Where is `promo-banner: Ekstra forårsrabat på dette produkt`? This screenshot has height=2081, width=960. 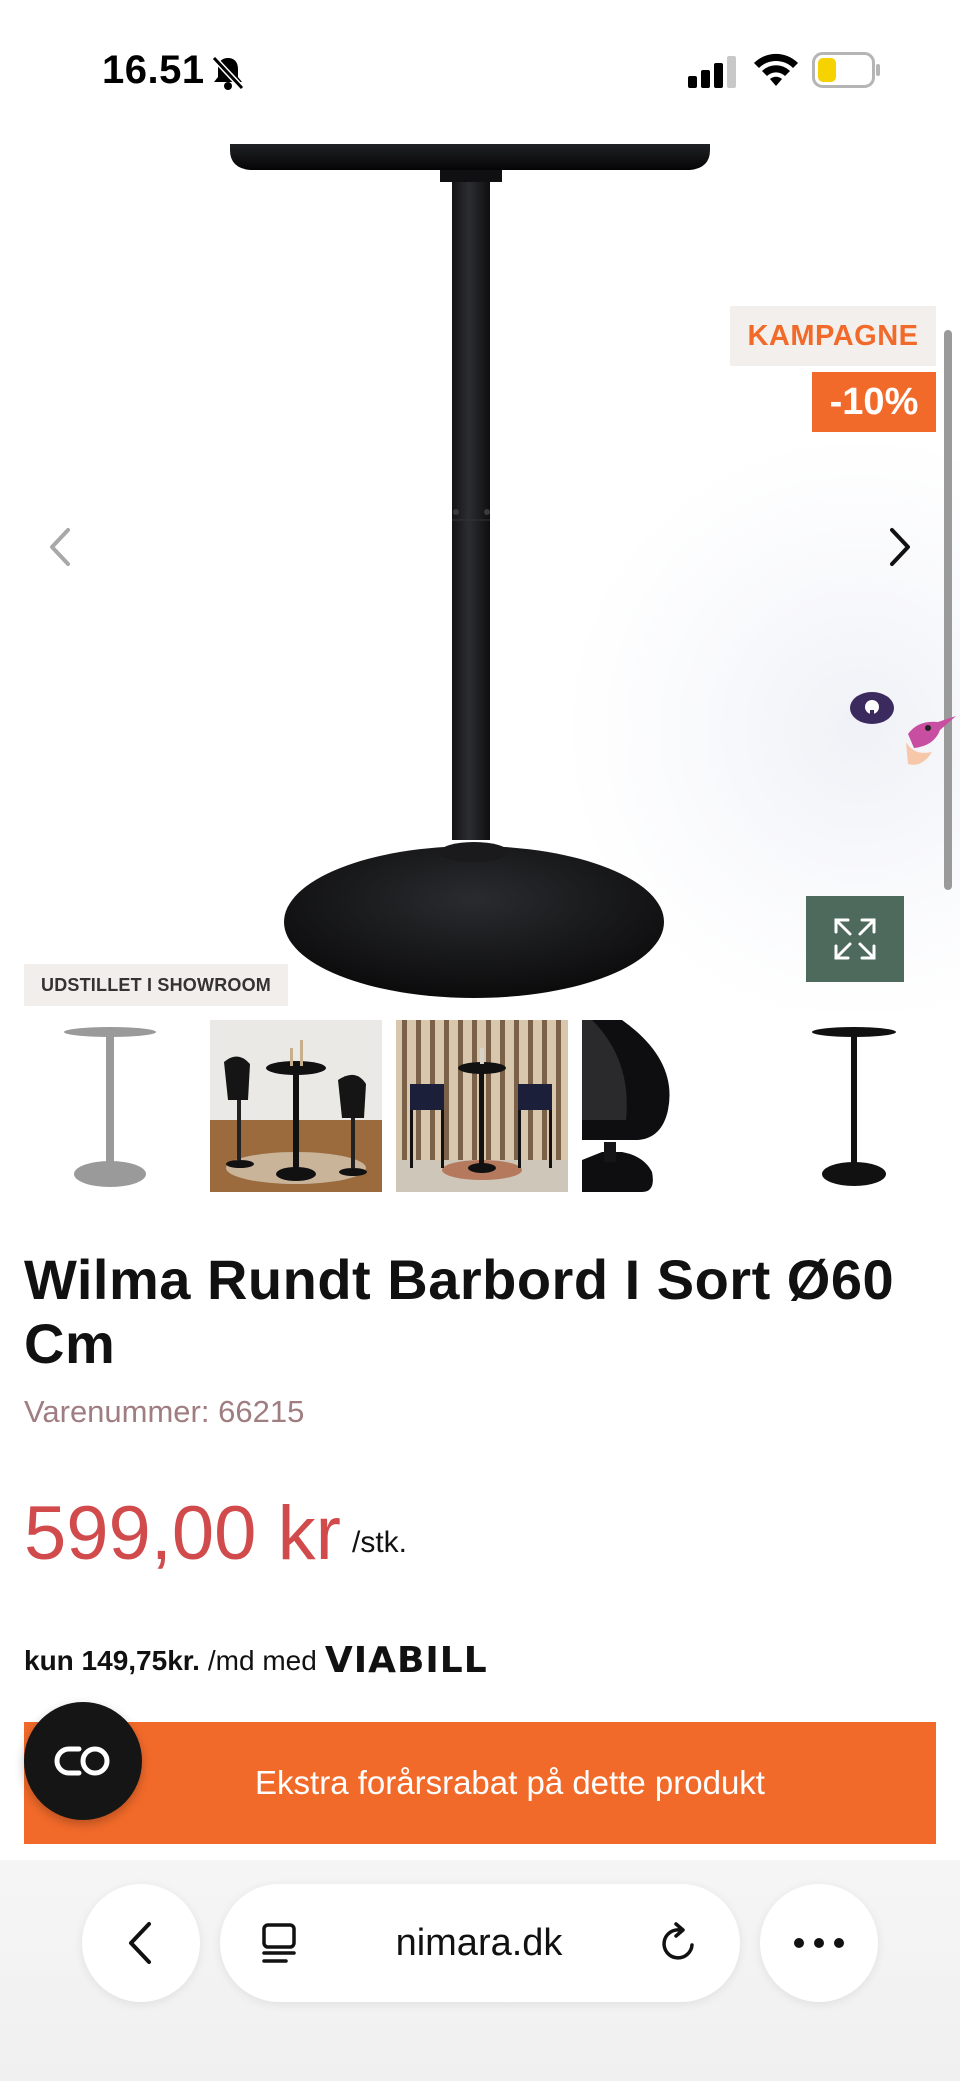 promo-banner: Ekstra forårsrabat på dette produkt is located at coordinates (480, 1783).